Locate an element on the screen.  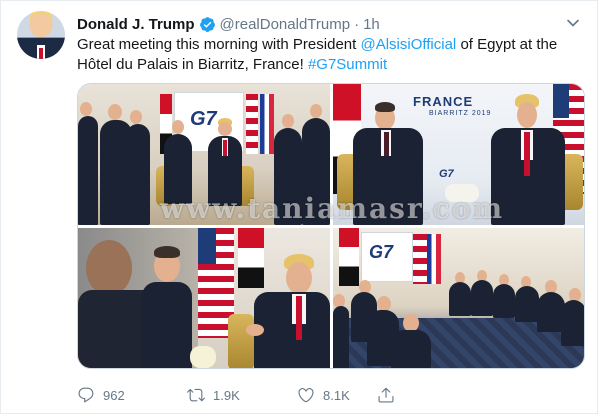
photo-closeup is located at coordinates (204, 298).